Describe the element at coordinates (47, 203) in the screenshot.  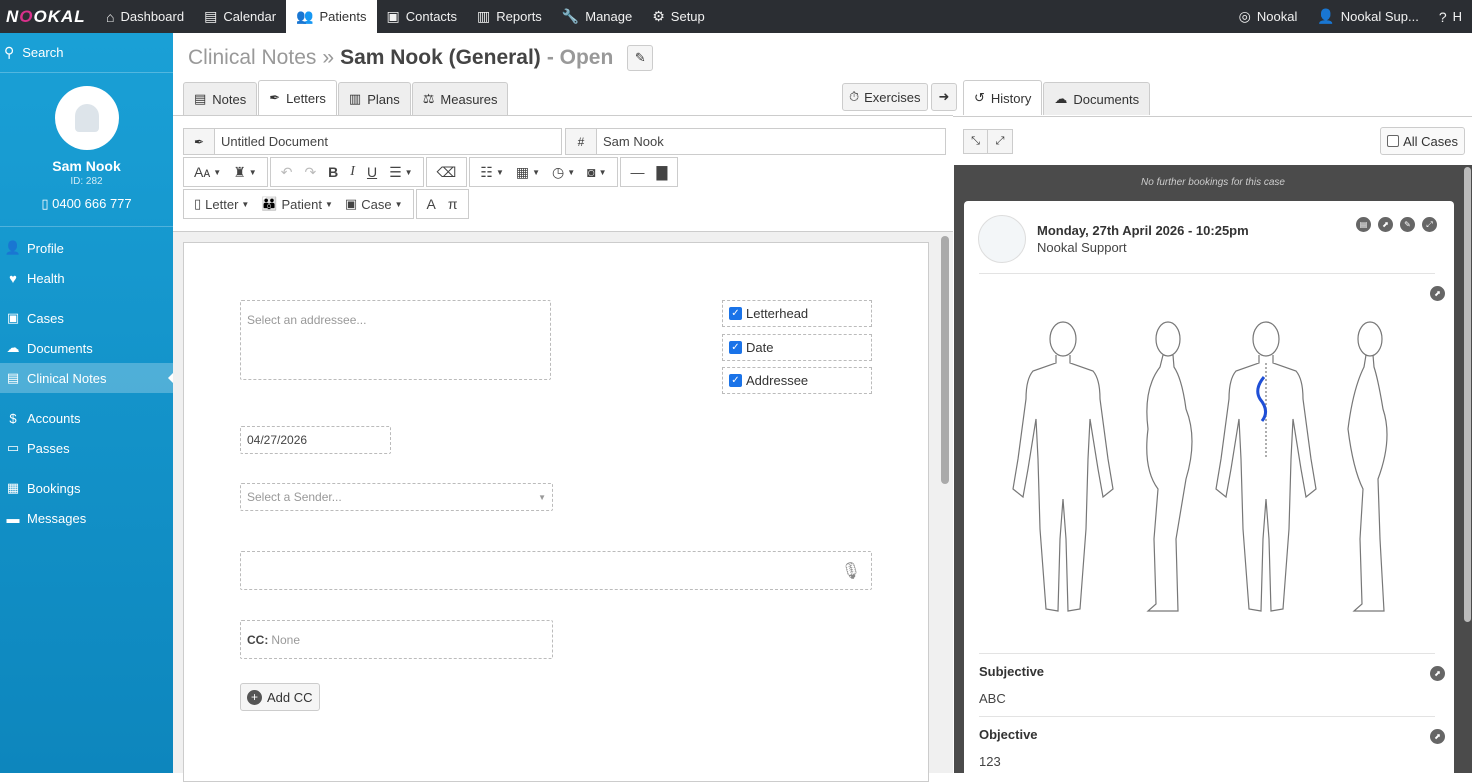
I see `phone-icon: ▯` at that location.